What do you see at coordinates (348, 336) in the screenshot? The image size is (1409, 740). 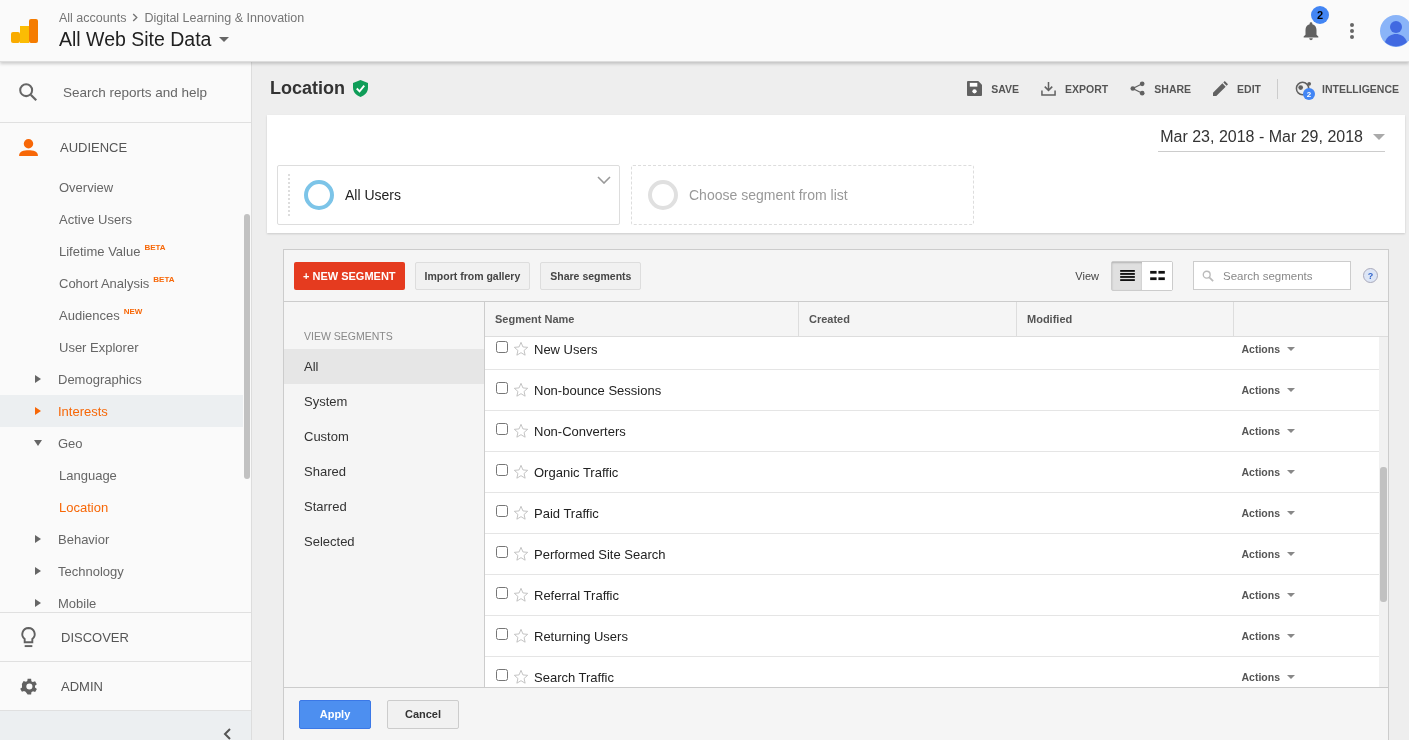 I see `filter-heading: VIEW SEGMENTS` at bounding box center [348, 336].